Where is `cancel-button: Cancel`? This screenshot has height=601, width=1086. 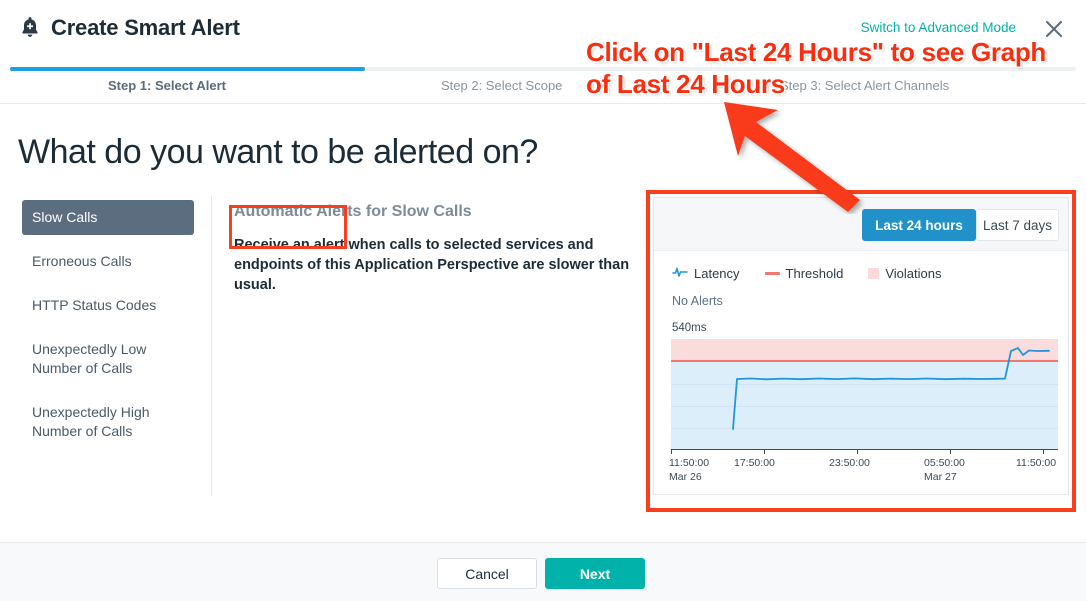 cancel-button: Cancel is located at coordinates (487, 573).